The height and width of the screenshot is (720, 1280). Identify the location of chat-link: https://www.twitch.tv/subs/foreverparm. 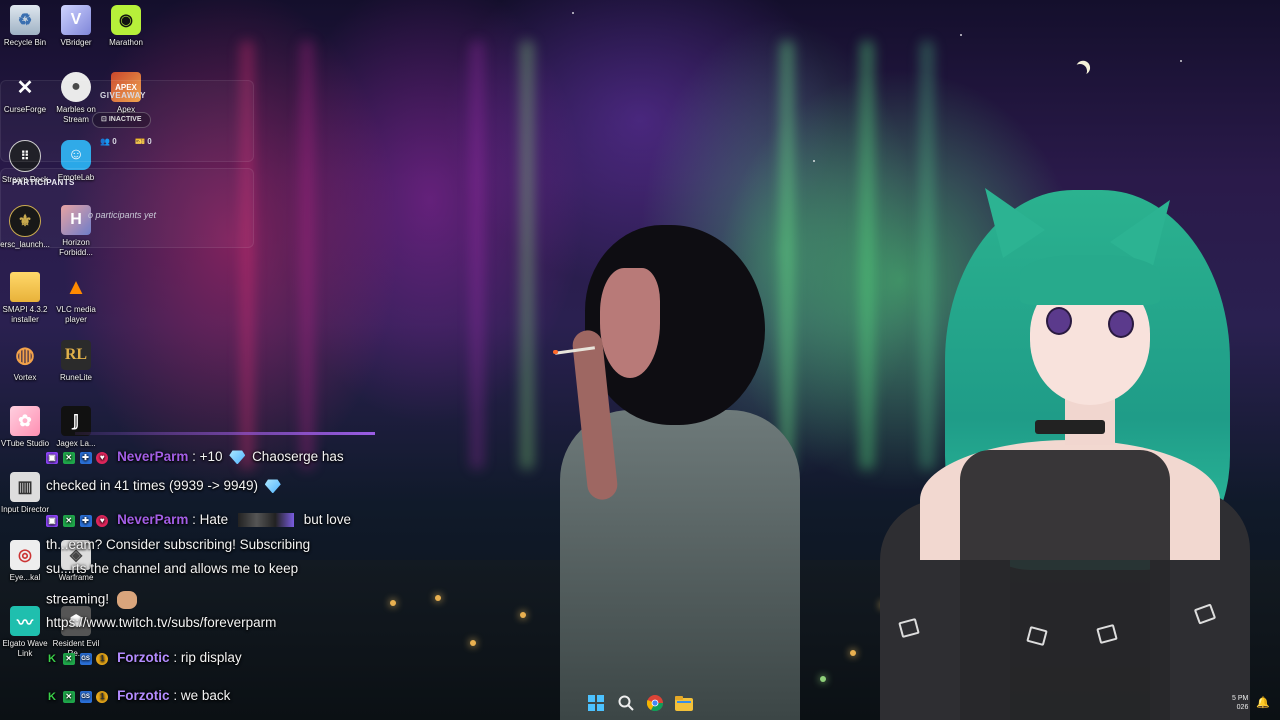
(161, 622).